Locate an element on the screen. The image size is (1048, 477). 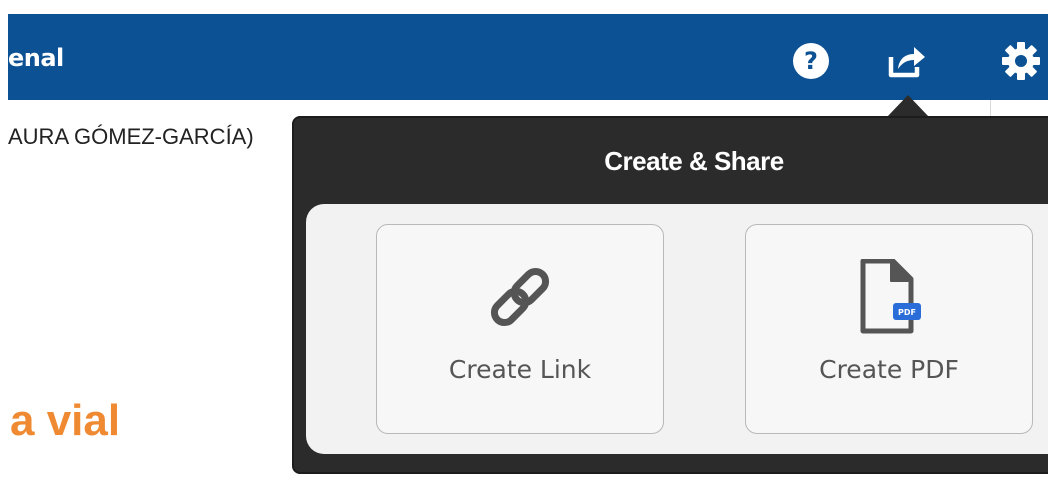
article-headline: a vial is located at coordinates (65, 420).